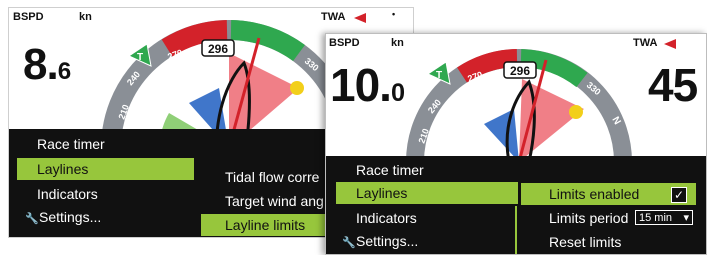 The height and width of the screenshot is (255, 707). What do you see at coordinates (613, 242) in the screenshot?
I see `submenu-item-reset-limits: Reset limits` at bounding box center [613, 242].